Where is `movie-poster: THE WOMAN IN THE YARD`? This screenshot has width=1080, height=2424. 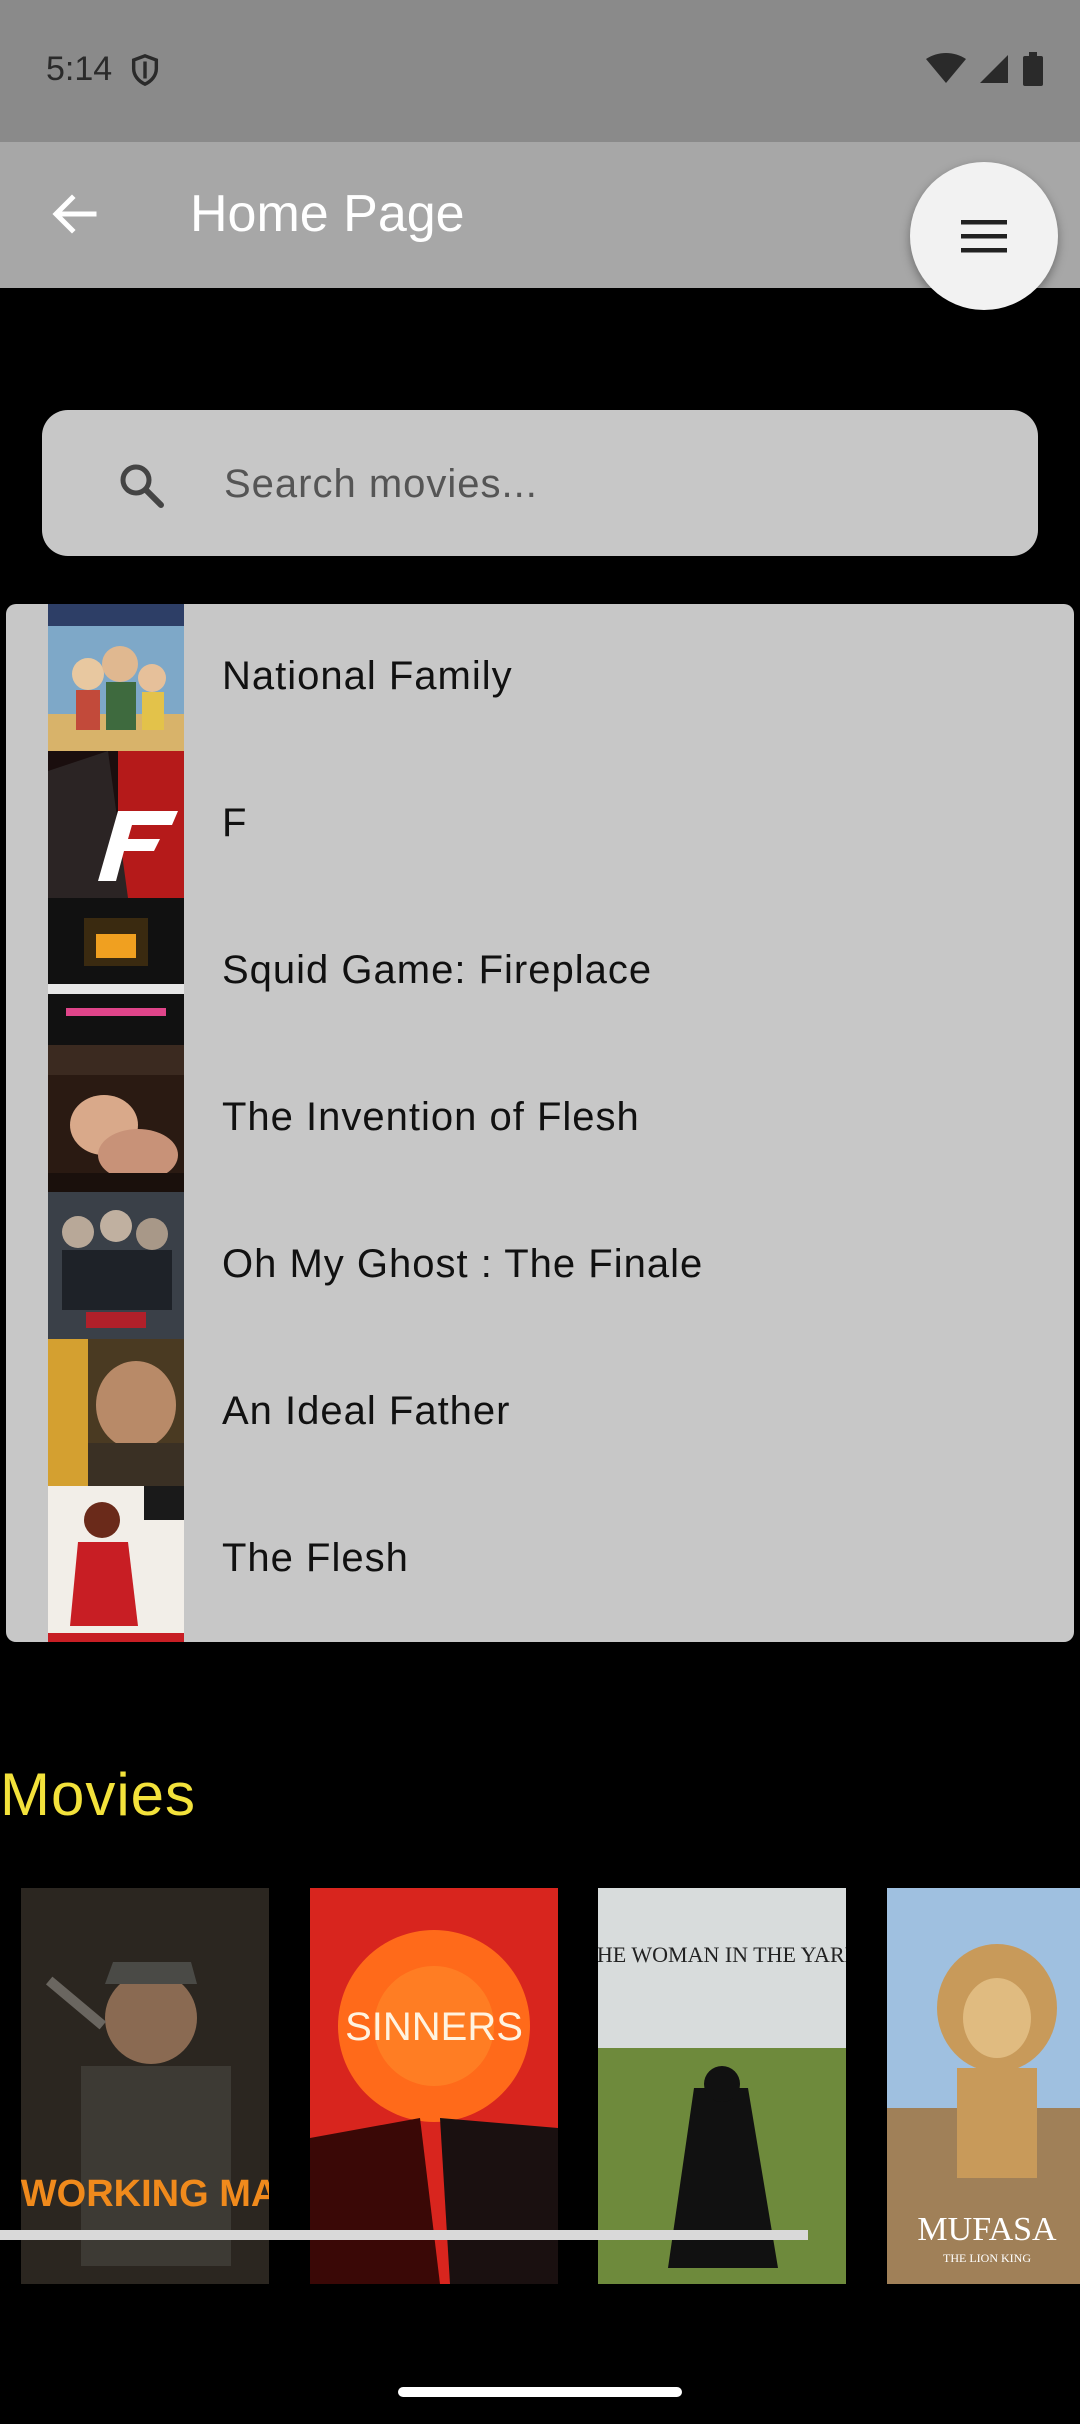
movie-poster: THE WOMAN IN THE YARD is located at coordinates (722, 2086).